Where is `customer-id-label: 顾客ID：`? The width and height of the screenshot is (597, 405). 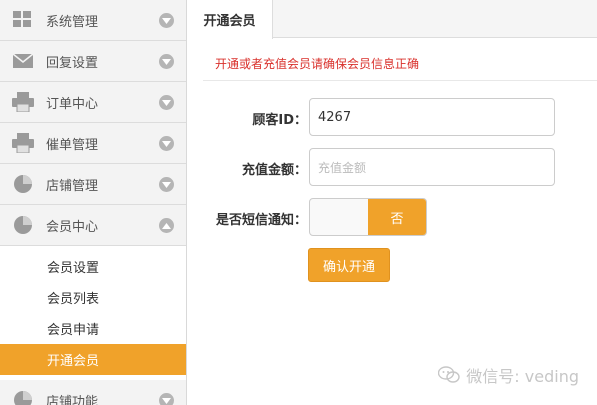
customer-id-label: 顾客ID： is located at coordinates (279, 120).